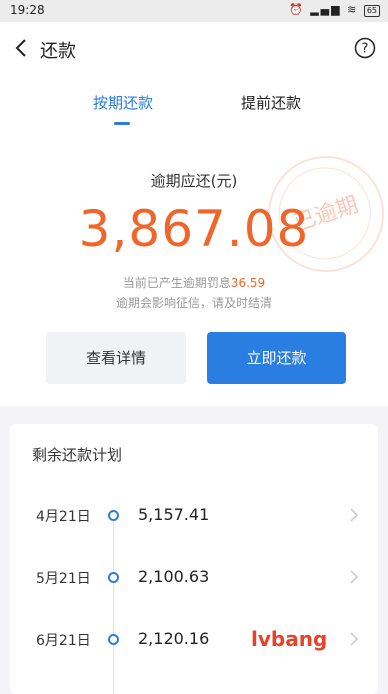  I want to click on plan-row-amount: 5,157.41, so click(174, 514).